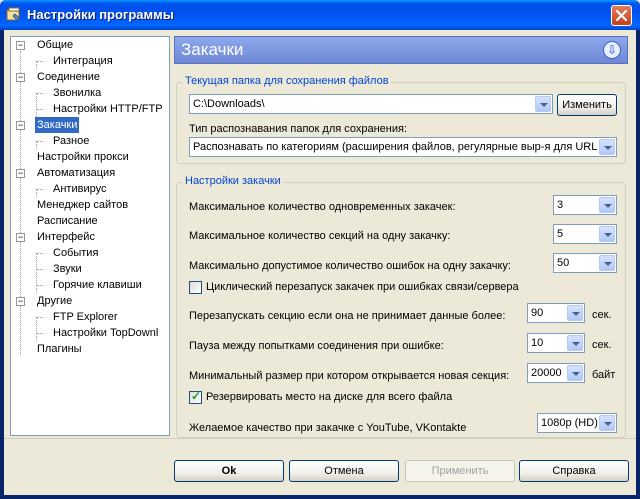 This screenshot has height=499, width=640. Describe the element at coordinates (602, 315) in the screenshot. I see `restart-section-unit: сек.` at that location.